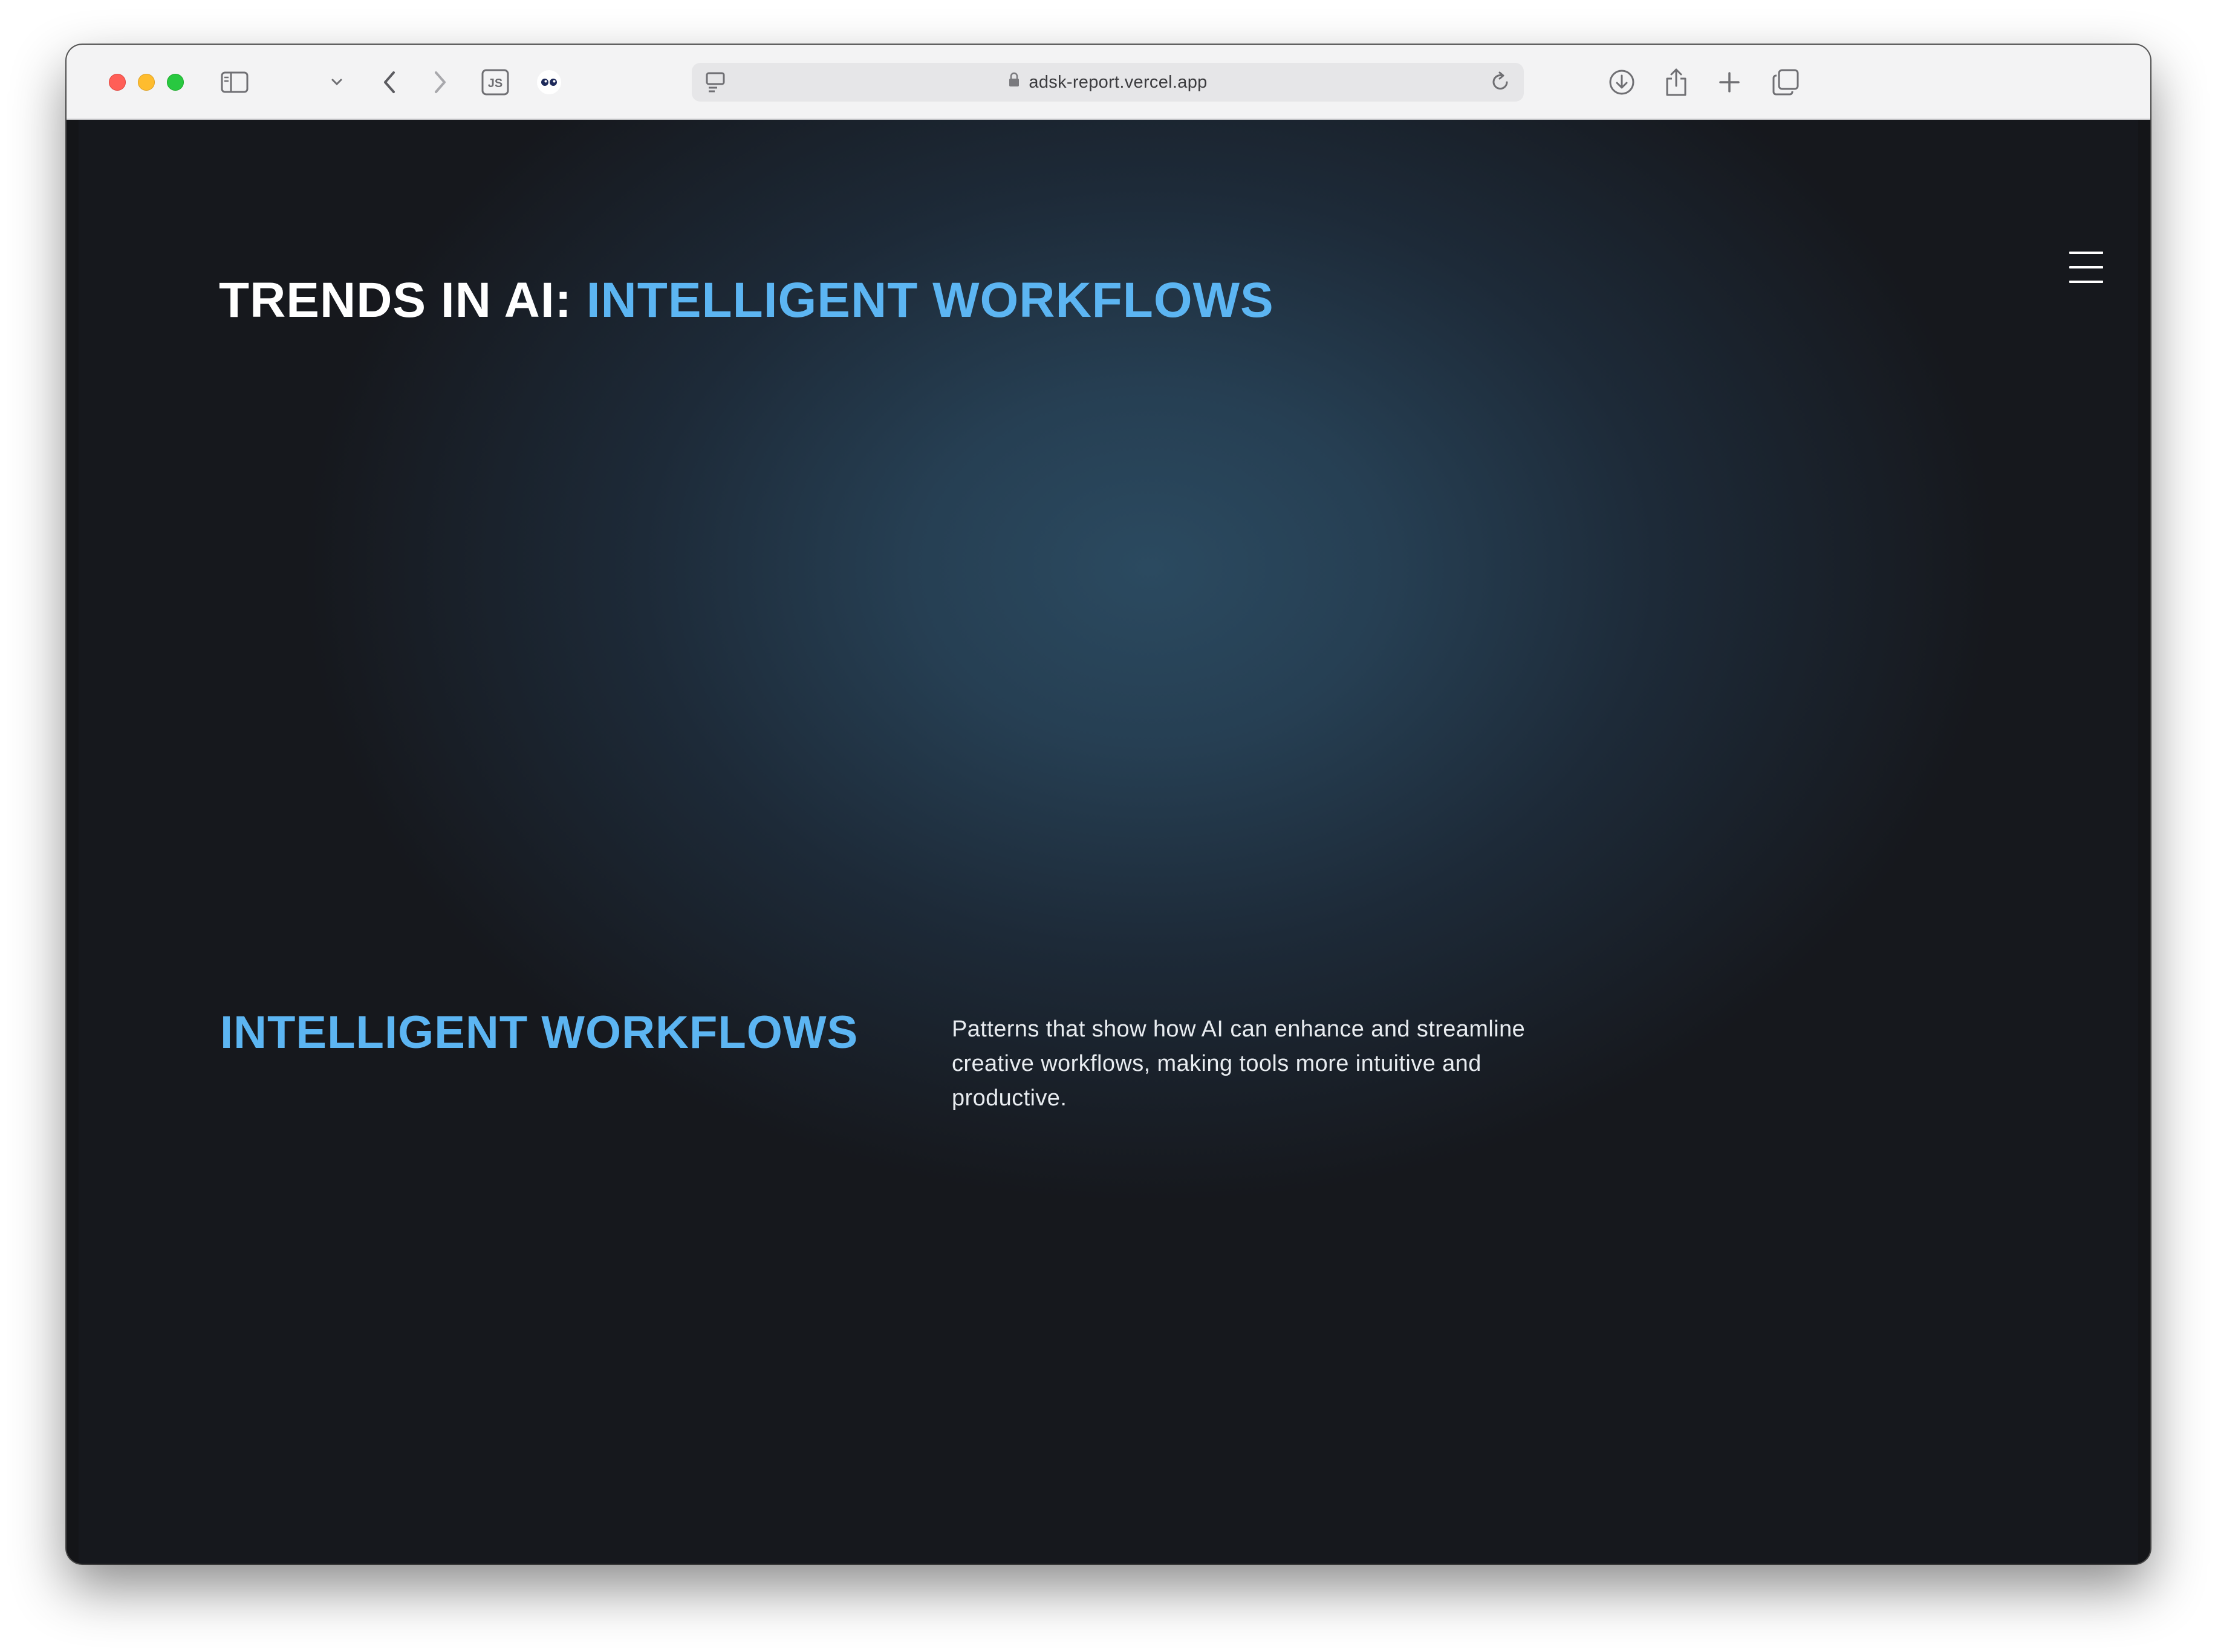 The width and height of the screenshot is (2218, 1652). I want to click on lock-icon, so click(1014, 82).